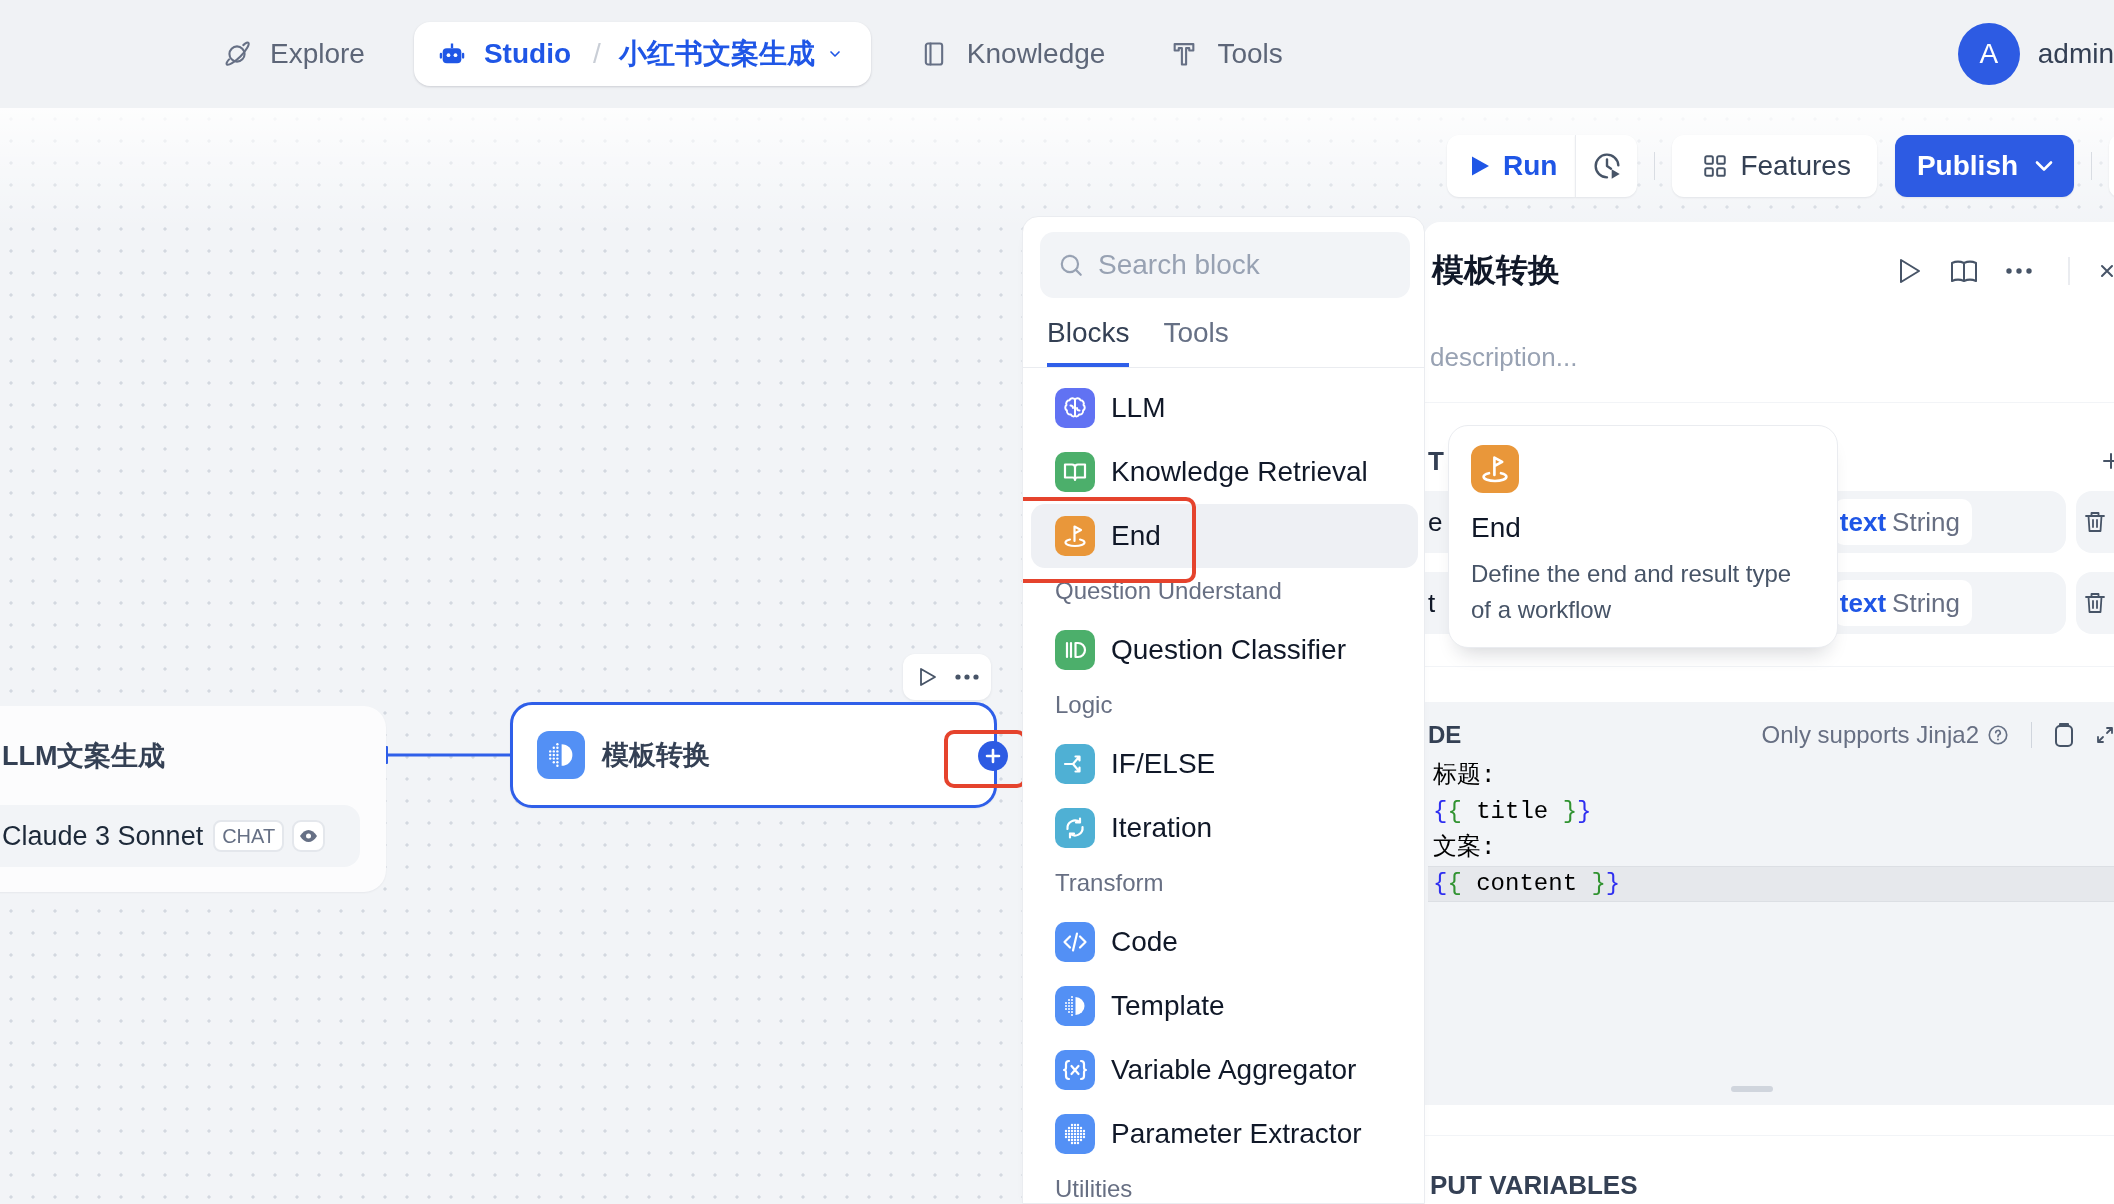 The height and width of the screenshot is (1204, 2114). I want to click on block-item: IF/ELSE, so click(1224, 764).